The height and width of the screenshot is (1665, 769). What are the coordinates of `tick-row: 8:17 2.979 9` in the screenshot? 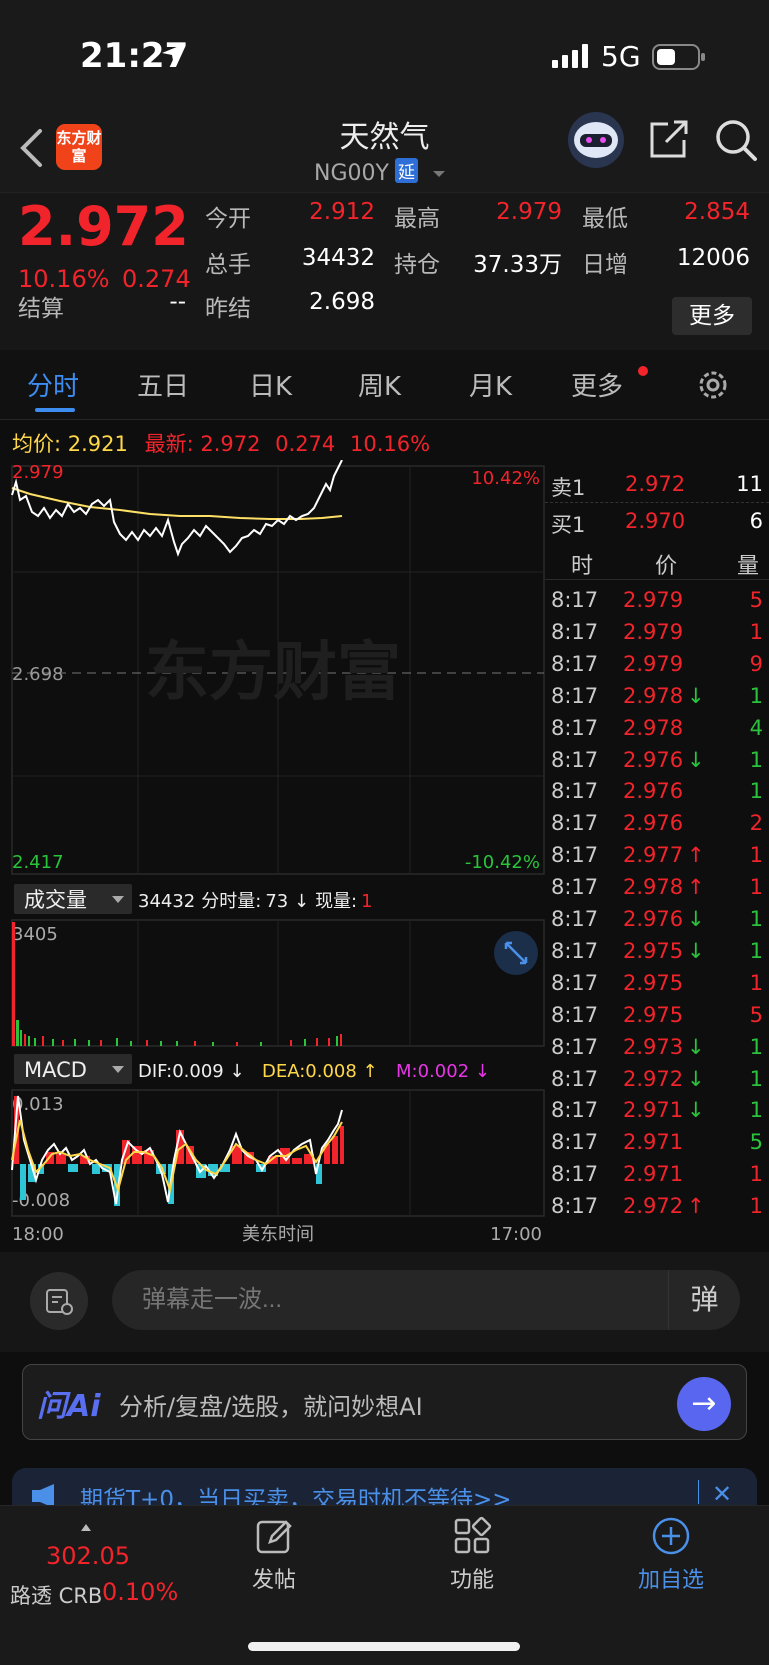 It's located at (657, 665).